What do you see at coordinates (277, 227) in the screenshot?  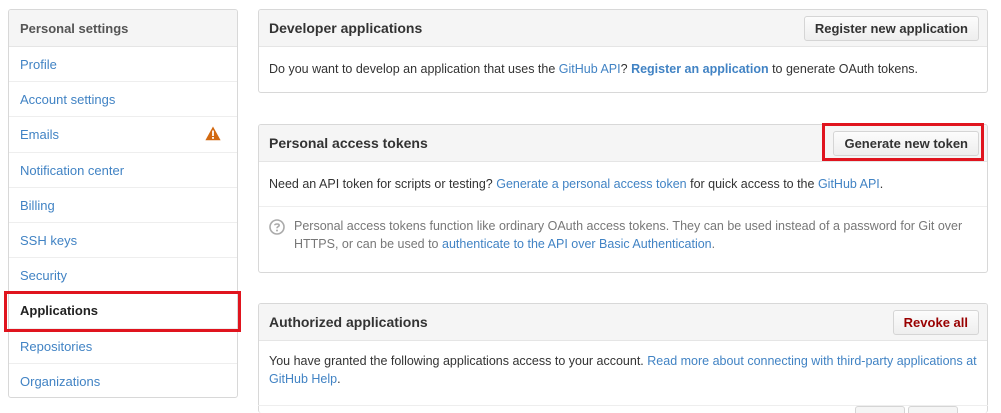 I see `question-icon` at bounding box center [277, 227].